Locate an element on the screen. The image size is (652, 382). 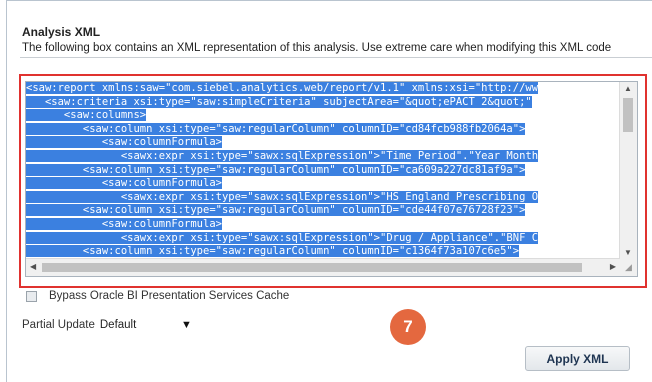
apply-xml-button: Apply XML is located at coordinates (577, 358).